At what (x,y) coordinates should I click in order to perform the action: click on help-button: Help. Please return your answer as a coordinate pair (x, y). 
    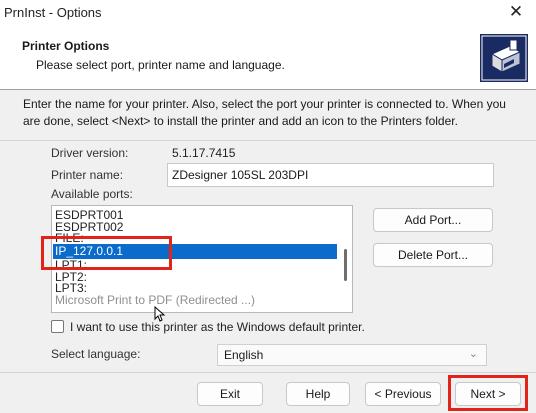
    Looking at the image, I should click on (318, 394).